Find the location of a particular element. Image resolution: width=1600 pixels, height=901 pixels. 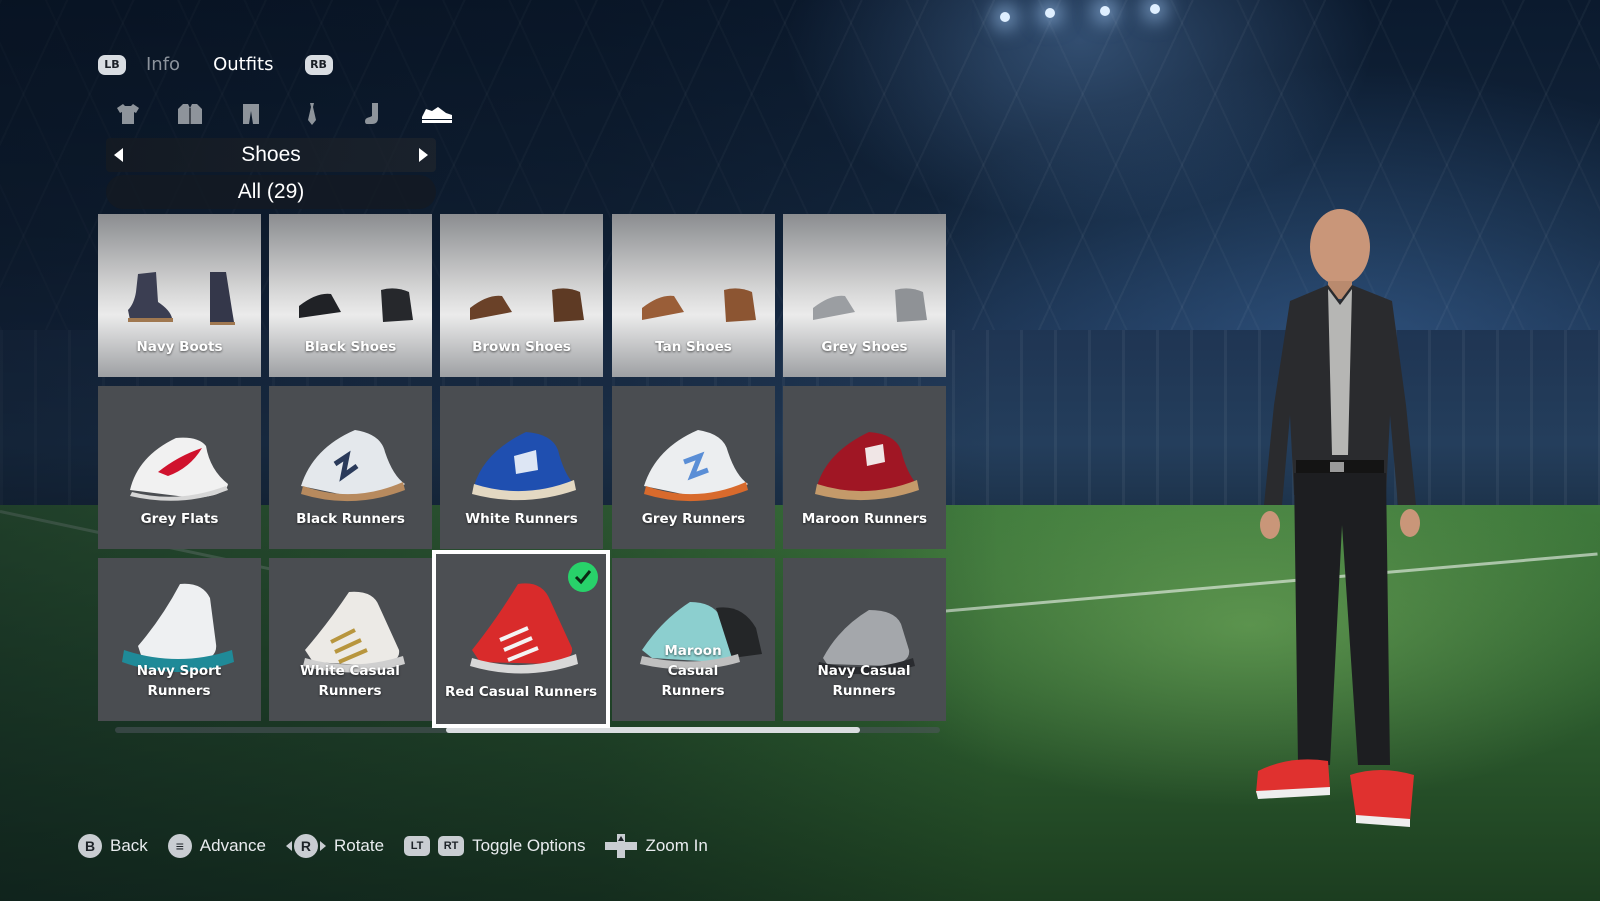

rotate-right-arrow-icon is located at coordinates (322, 846).